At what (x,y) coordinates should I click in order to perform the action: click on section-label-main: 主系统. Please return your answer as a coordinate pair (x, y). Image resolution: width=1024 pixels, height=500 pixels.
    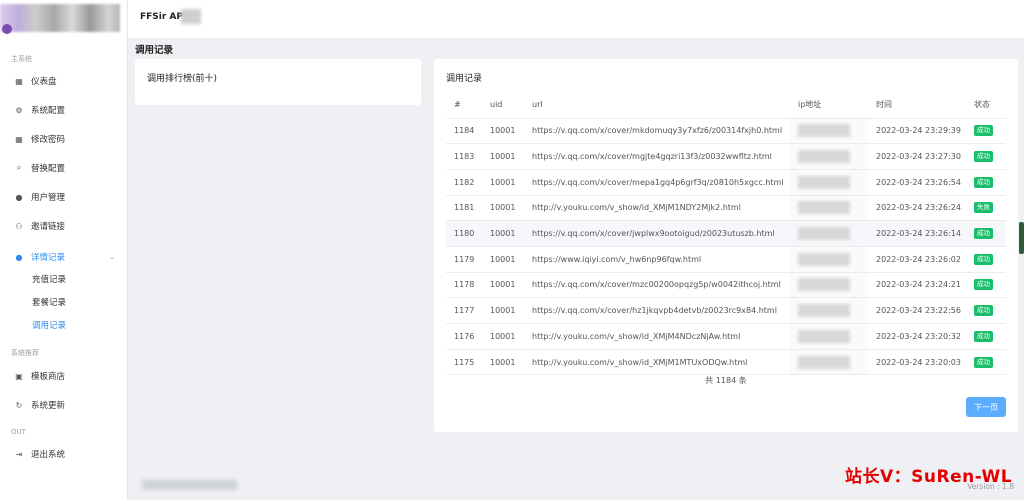
    Looking at the image, I should click on (21, 59).